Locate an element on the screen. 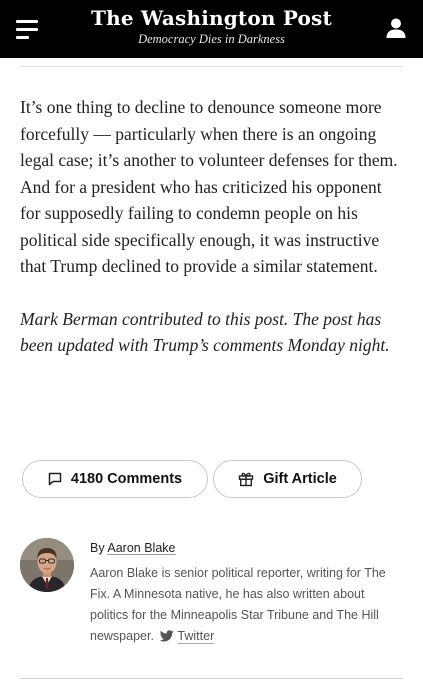 The height and width of the screenshot is (680, 423). gift-article-button: Gift Article is located at coordinates (287, 479).